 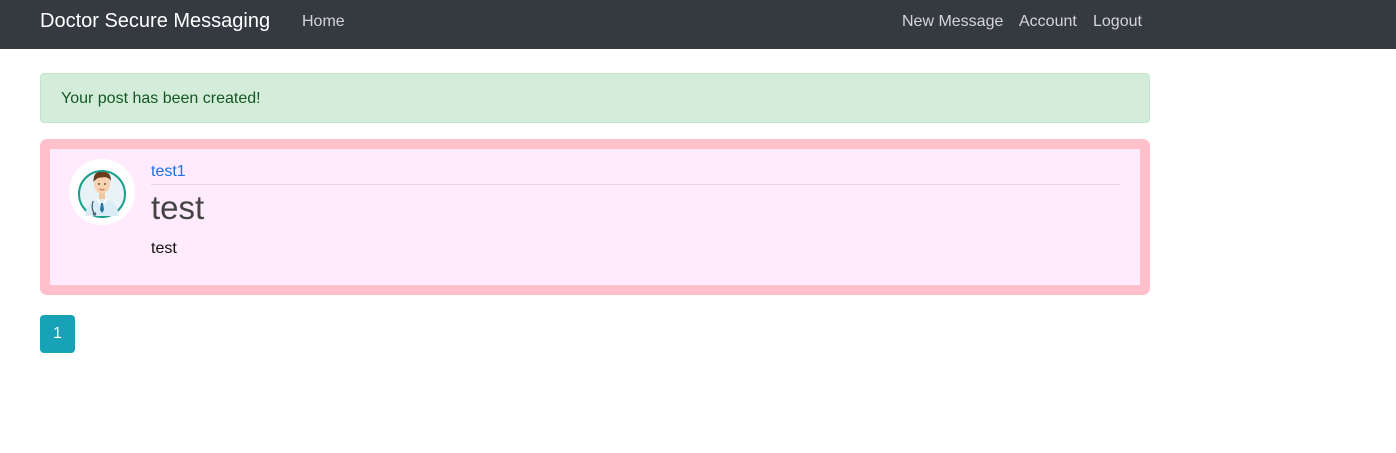 What do you see at coordinates (168, 172) in the screenshot?
I see `post-author-link: test1` at bounding box center [168, 172].